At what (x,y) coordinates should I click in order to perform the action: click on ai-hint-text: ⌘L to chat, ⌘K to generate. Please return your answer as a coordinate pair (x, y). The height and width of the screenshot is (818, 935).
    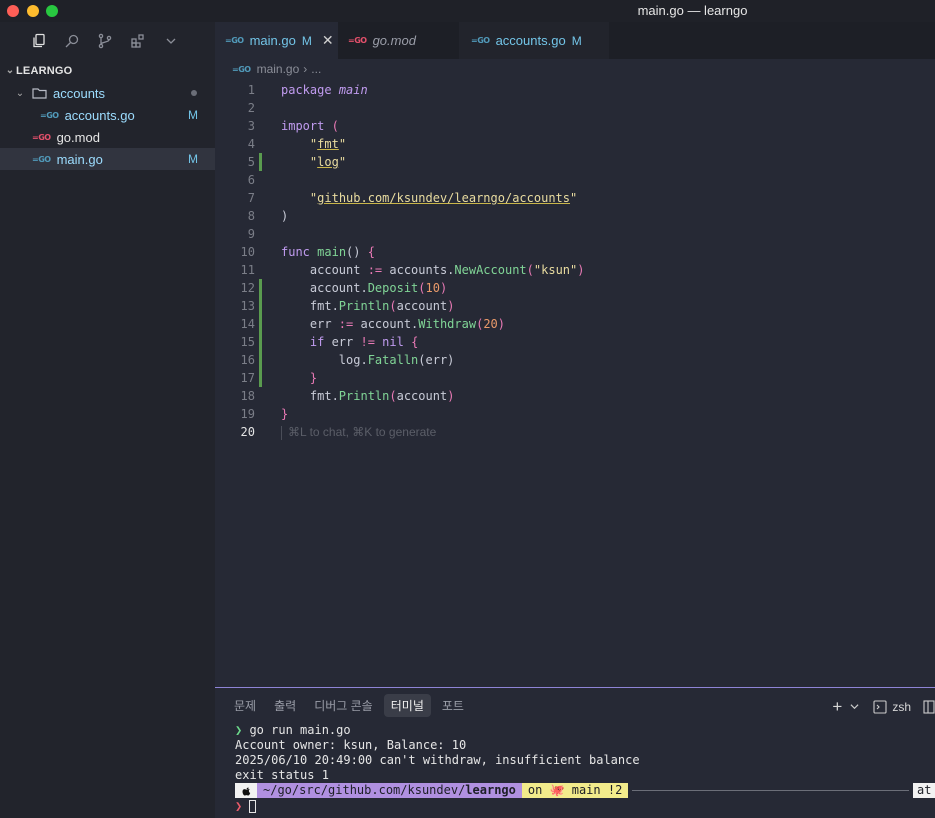
    Looking at the image, I should click on (358, 432).